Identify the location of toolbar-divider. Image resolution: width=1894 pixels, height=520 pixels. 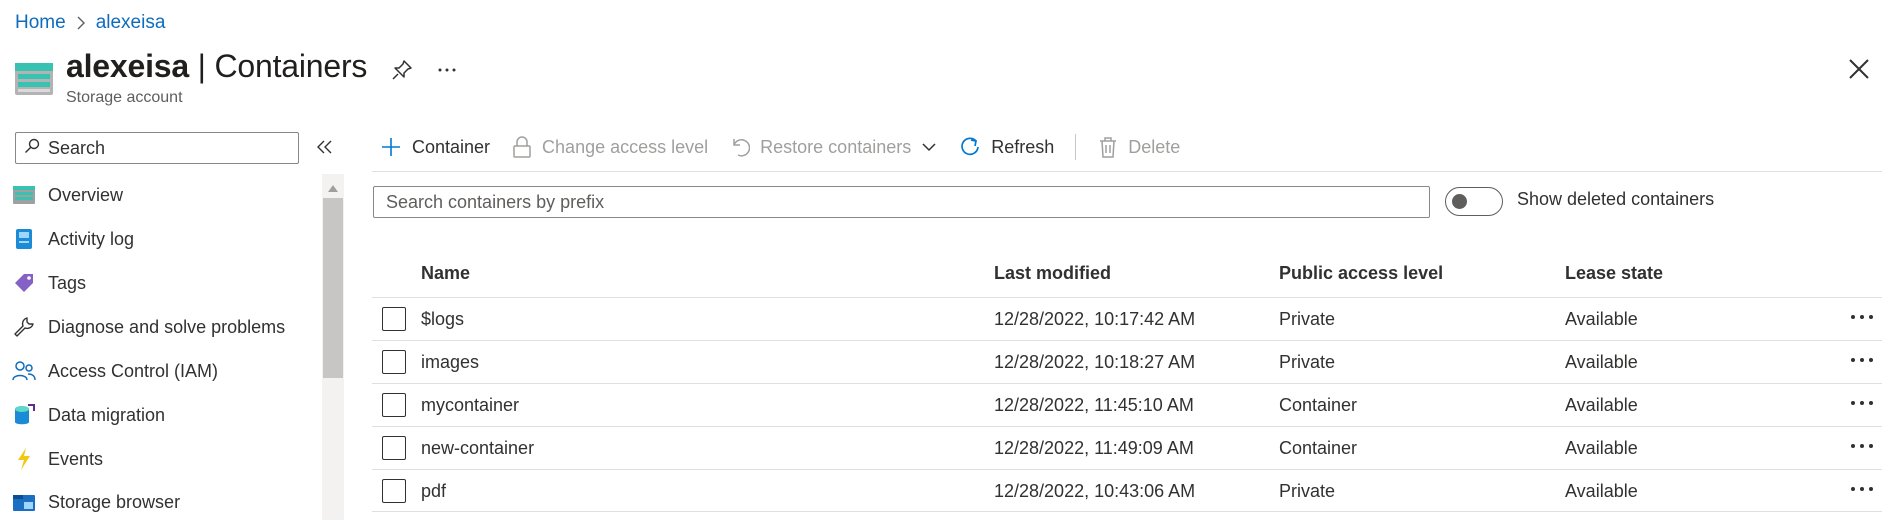
(1076, 147).